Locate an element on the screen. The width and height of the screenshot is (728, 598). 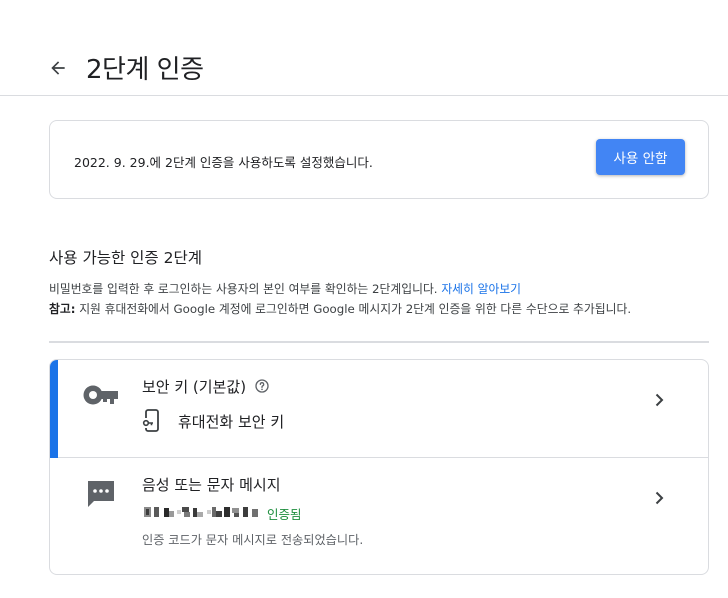
arrow-back-icon is located at coordinates (58, 68).